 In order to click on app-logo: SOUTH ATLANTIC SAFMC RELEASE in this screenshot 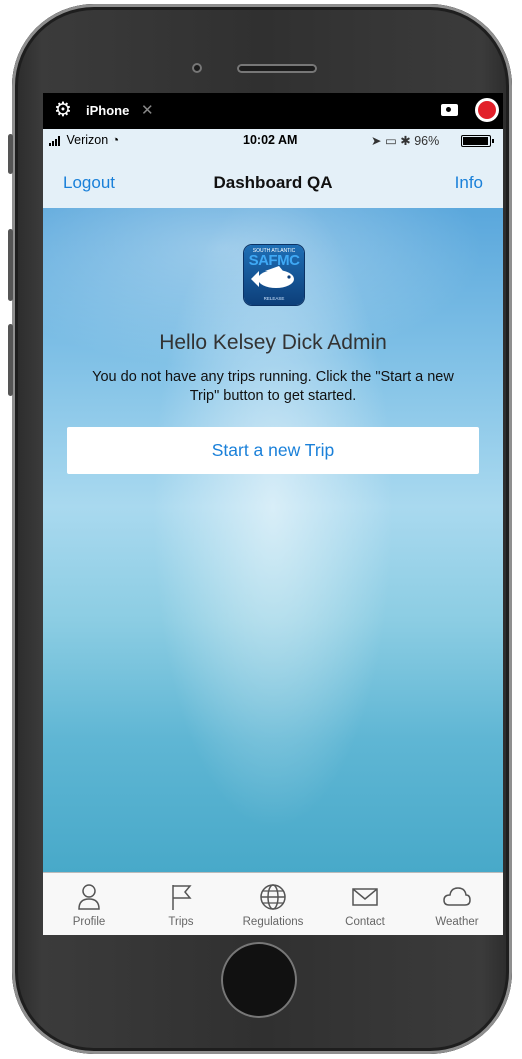, I will do `click(274, 275)`.